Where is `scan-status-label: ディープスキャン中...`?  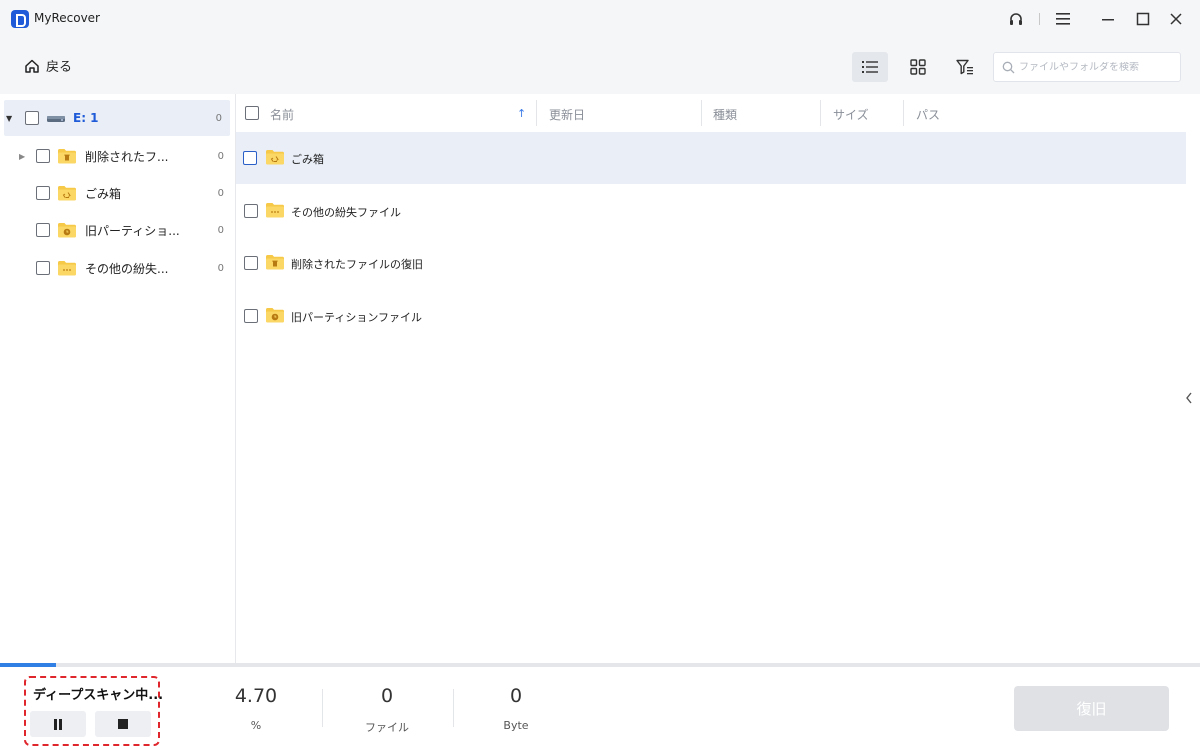 scan-status-label: ディープスキャン中... is located at coordinates (98, 695).